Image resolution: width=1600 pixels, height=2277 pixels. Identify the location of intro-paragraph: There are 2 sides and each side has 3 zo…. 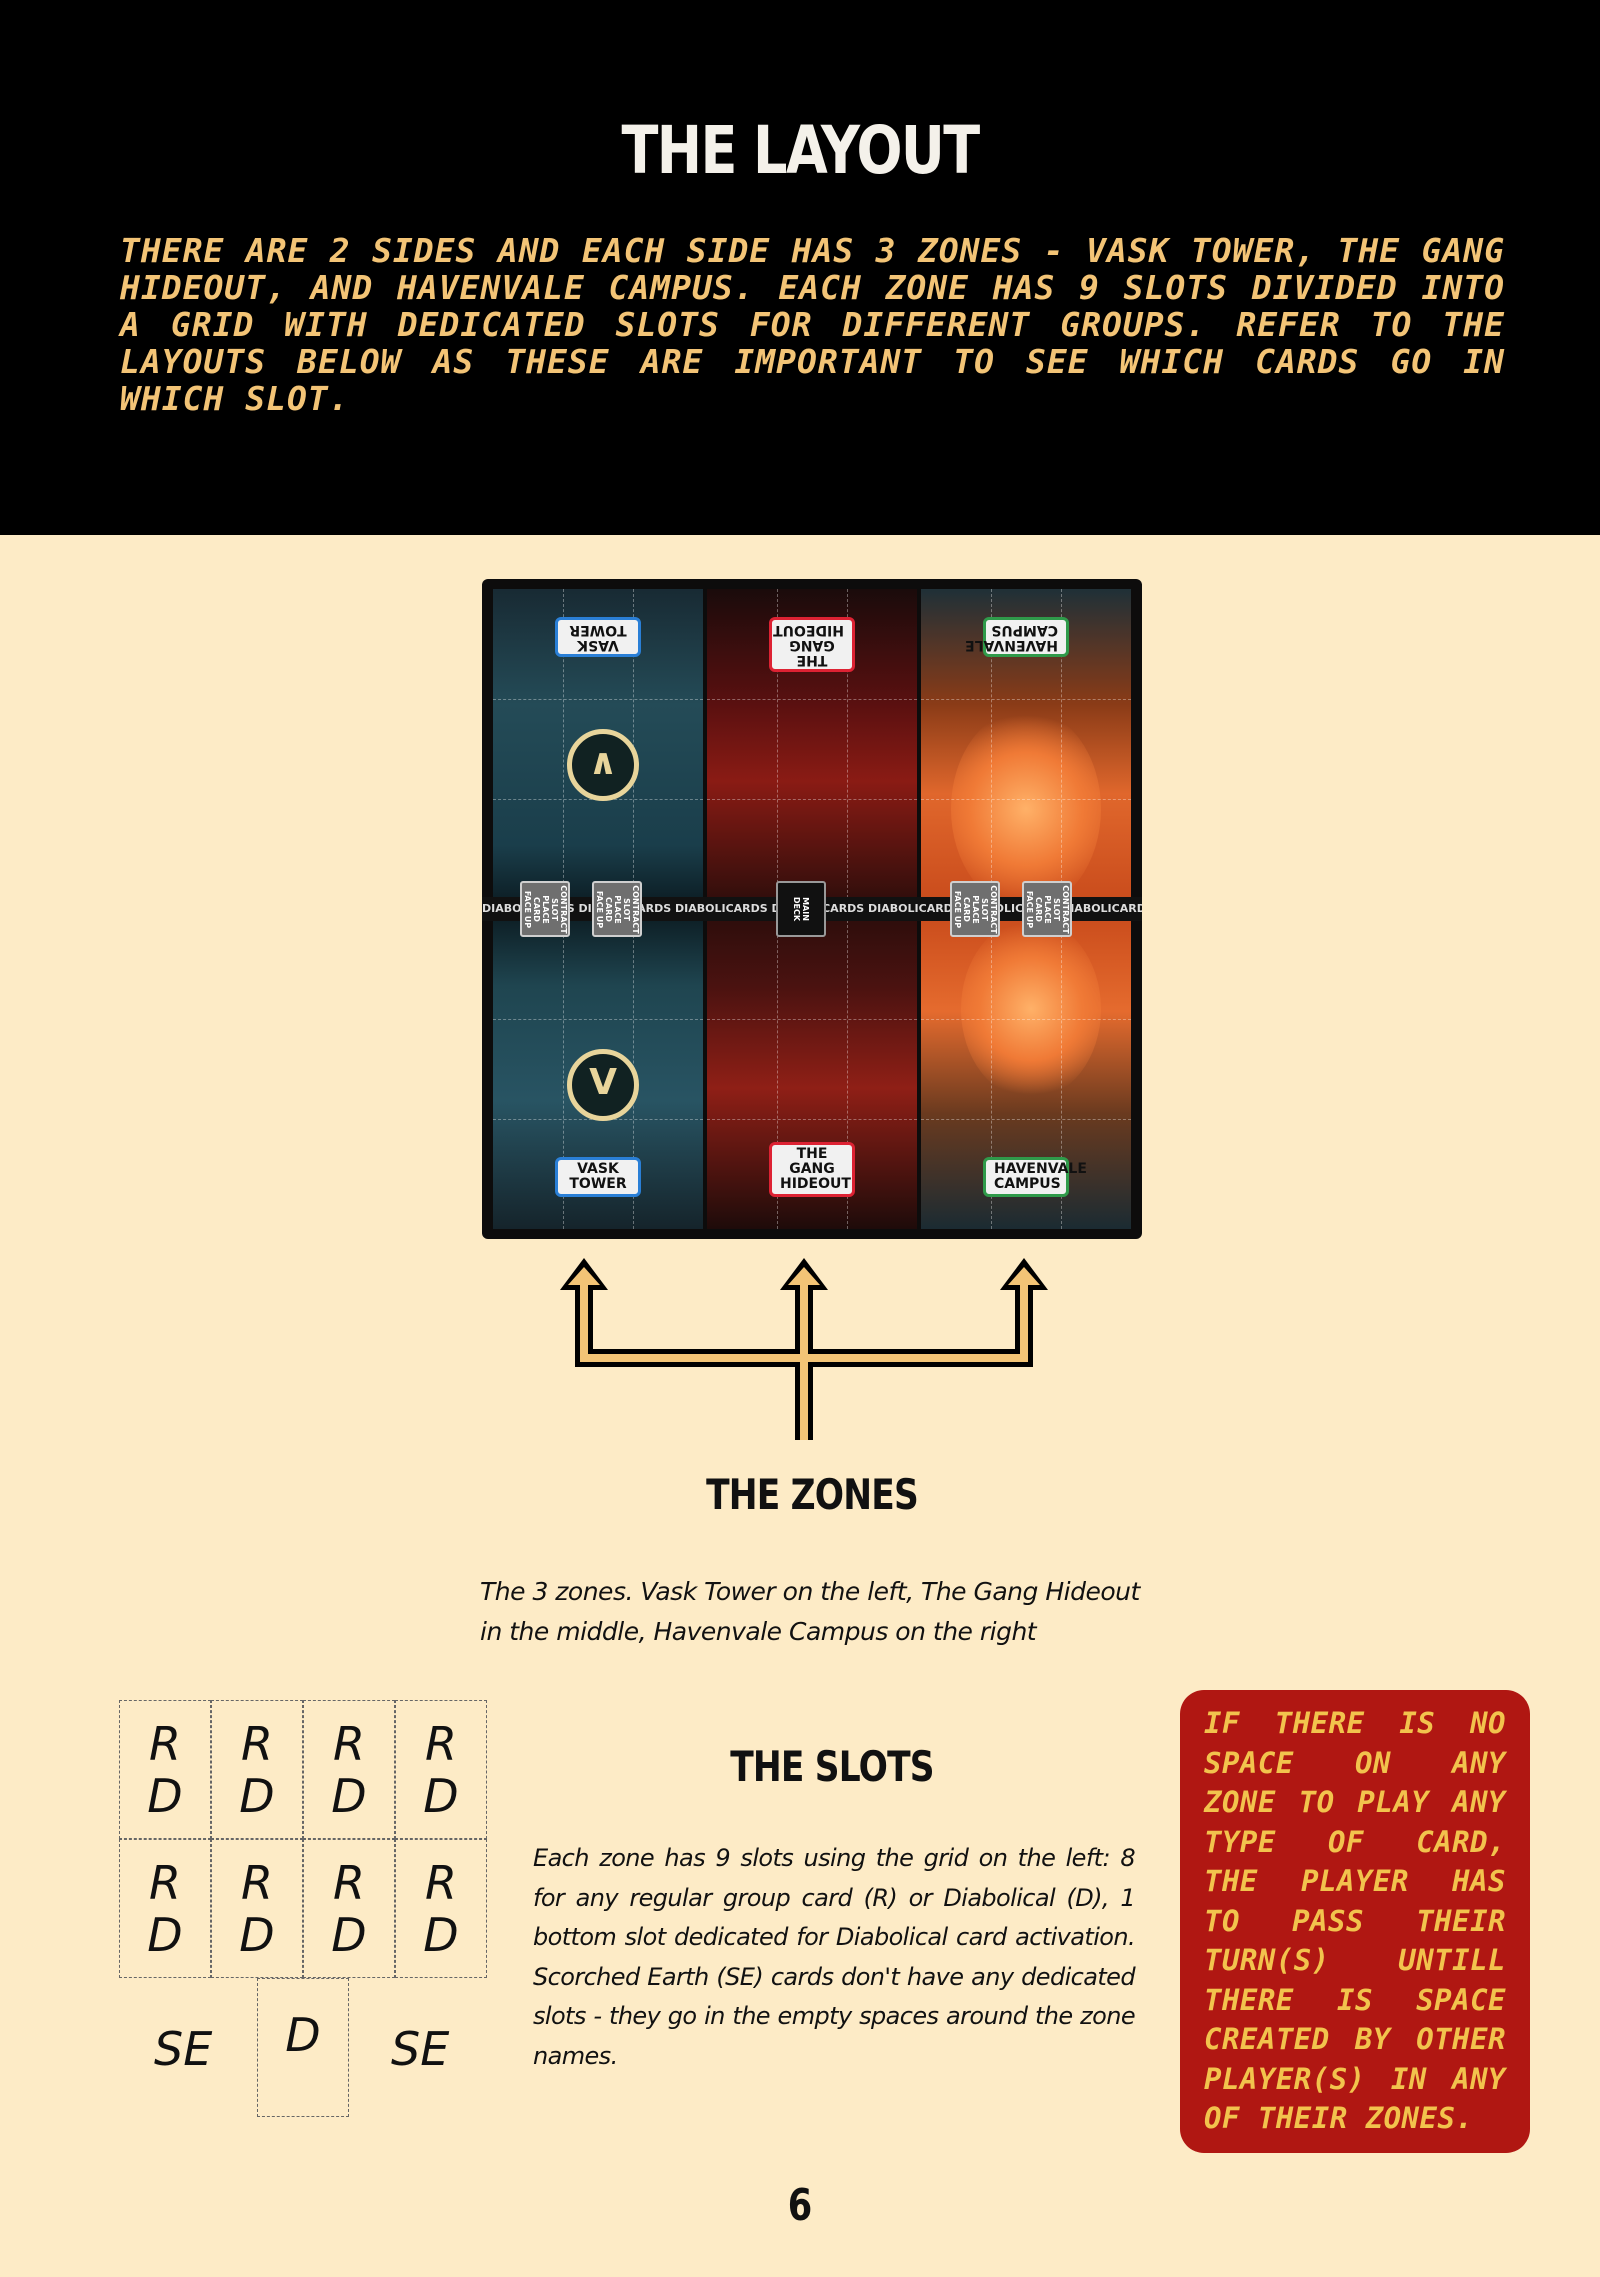
(812, 324).